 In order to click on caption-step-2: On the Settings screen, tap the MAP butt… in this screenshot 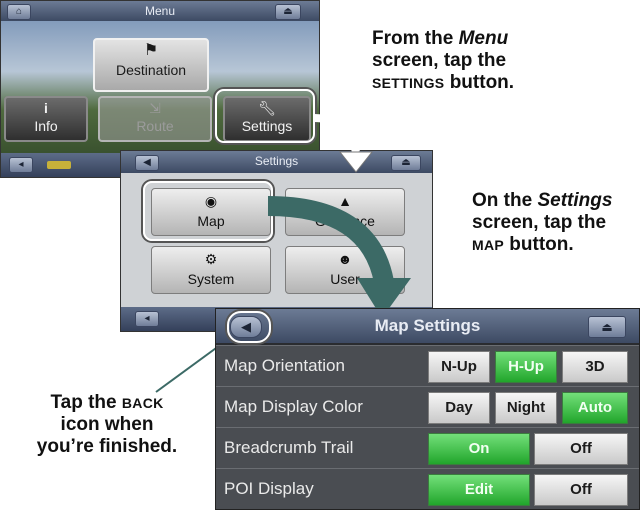, I will do `click(558, 223)`.